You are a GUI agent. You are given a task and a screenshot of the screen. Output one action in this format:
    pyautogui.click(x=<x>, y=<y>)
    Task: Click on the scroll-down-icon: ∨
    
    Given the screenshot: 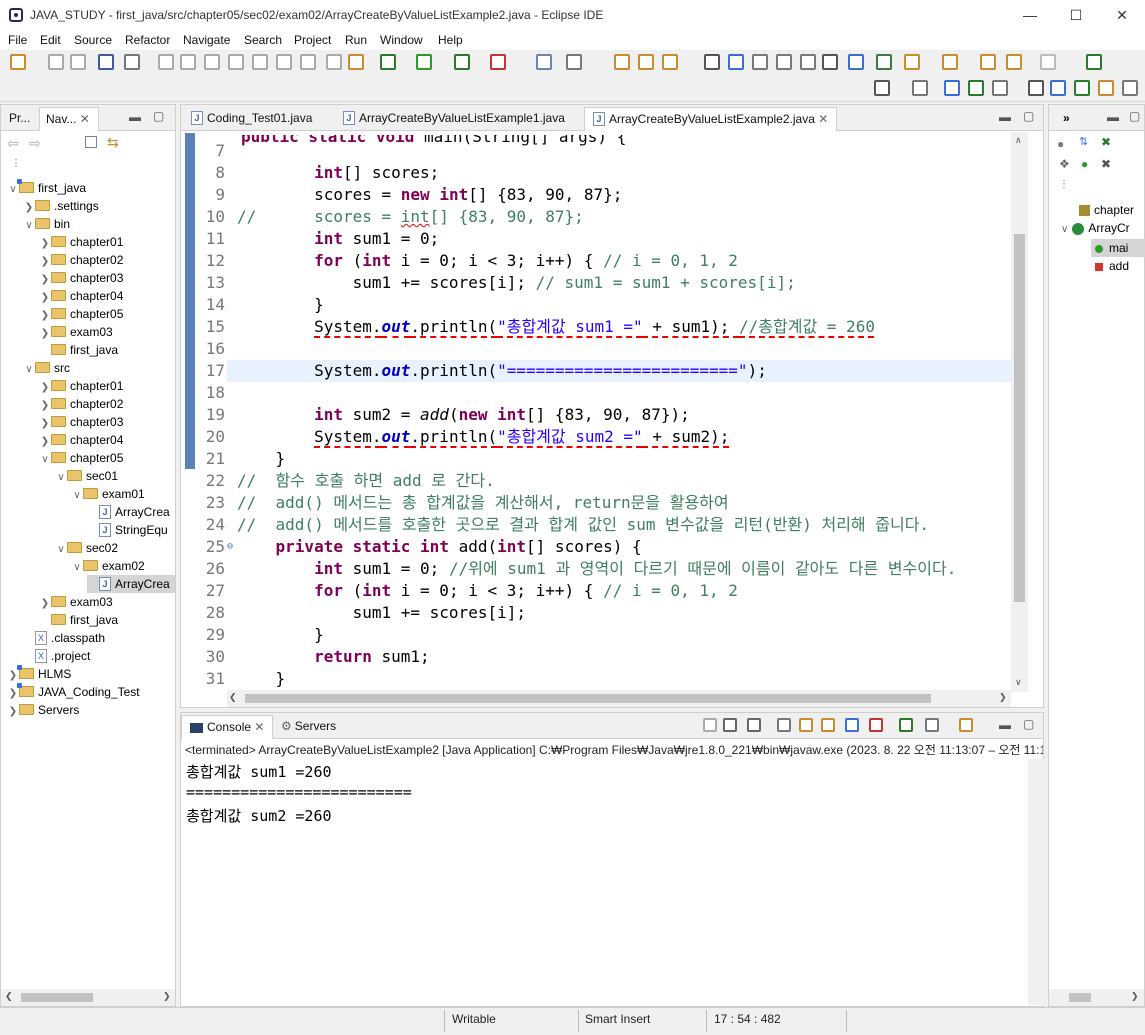 What is the action you would take?
    pyautogui.click(x=1018, y=682)
    